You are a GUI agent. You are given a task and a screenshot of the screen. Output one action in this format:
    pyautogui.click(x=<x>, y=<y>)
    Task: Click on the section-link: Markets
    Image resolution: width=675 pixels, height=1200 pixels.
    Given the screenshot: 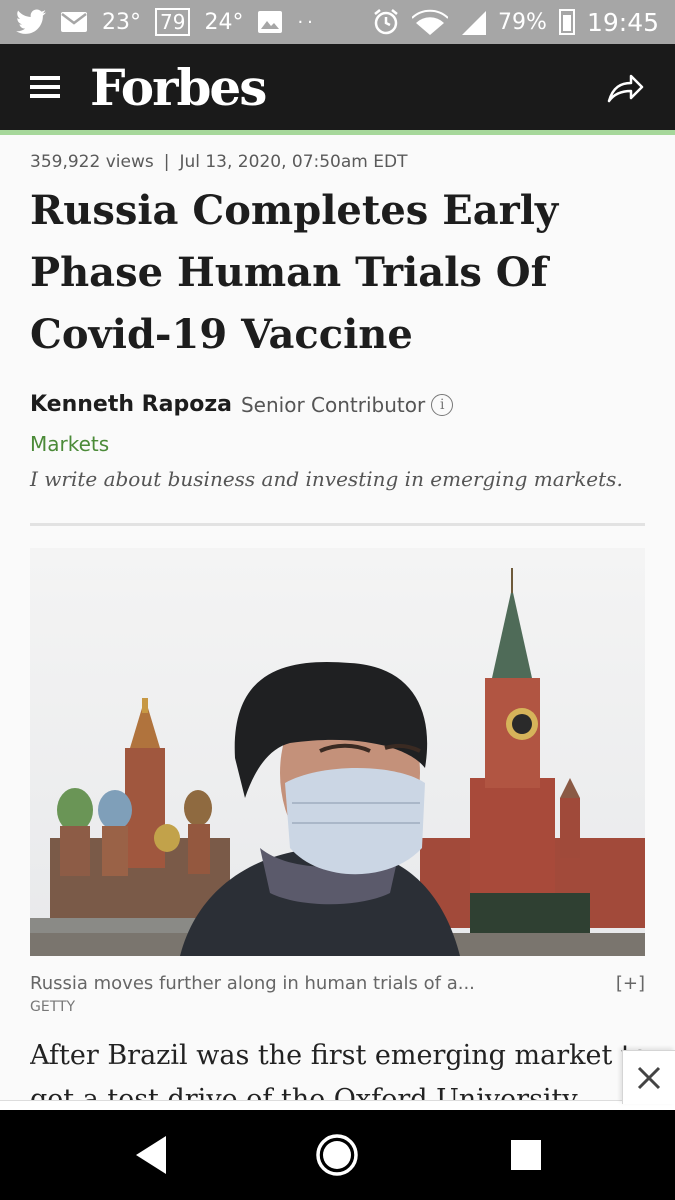 What is the action you would take?
    pyautogui.click(x=69, y=444)
    